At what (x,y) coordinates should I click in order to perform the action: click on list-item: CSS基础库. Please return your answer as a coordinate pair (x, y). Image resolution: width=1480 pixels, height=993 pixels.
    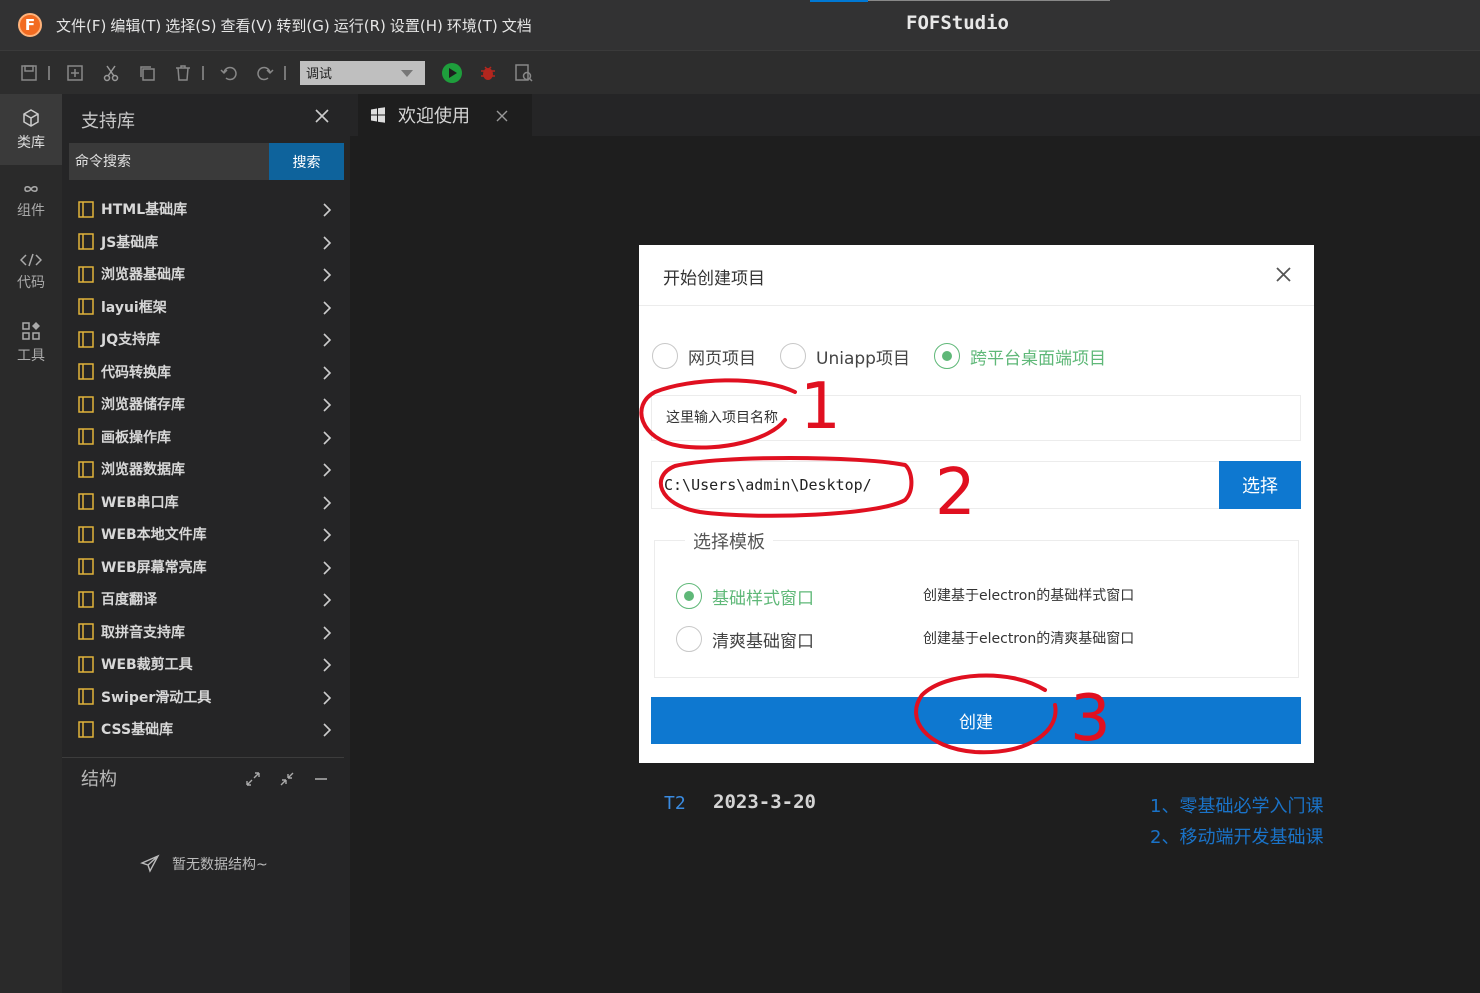
    Looking at the image, I should click on (206, 729).